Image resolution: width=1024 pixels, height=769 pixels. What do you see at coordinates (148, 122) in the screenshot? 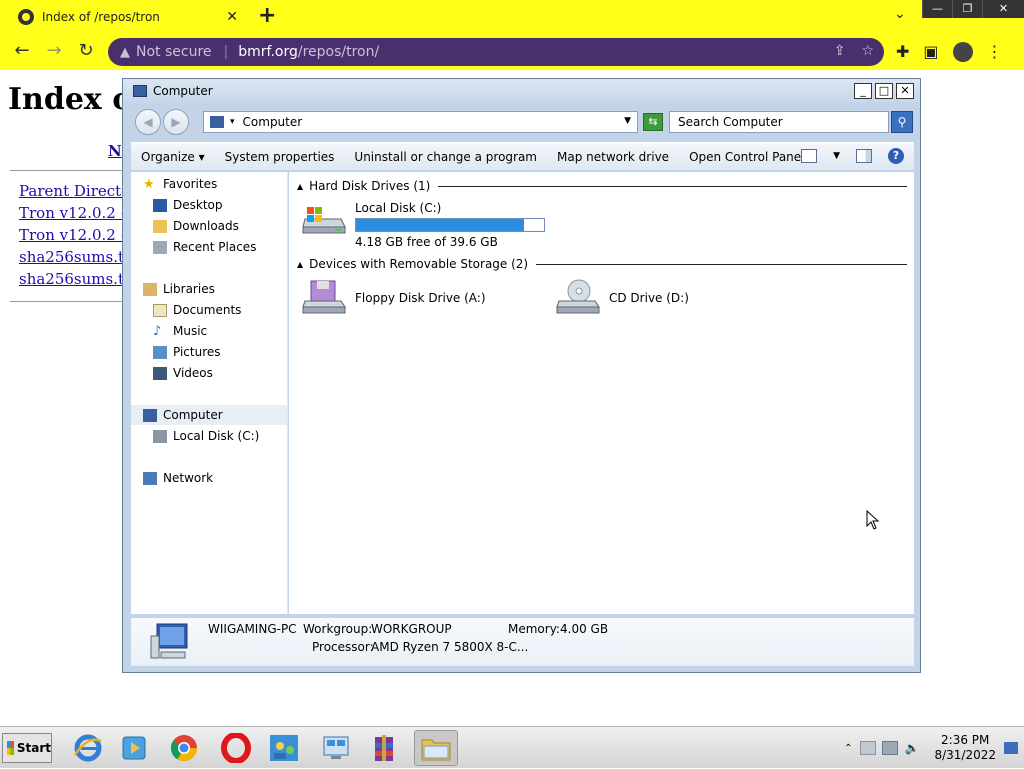
I see `back-button: ◀` at bounding box center [148, 122].